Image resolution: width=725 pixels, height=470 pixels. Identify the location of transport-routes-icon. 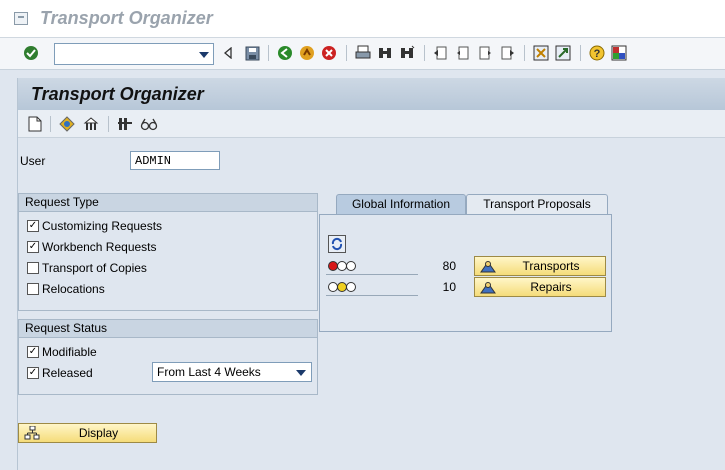
(91, 124).